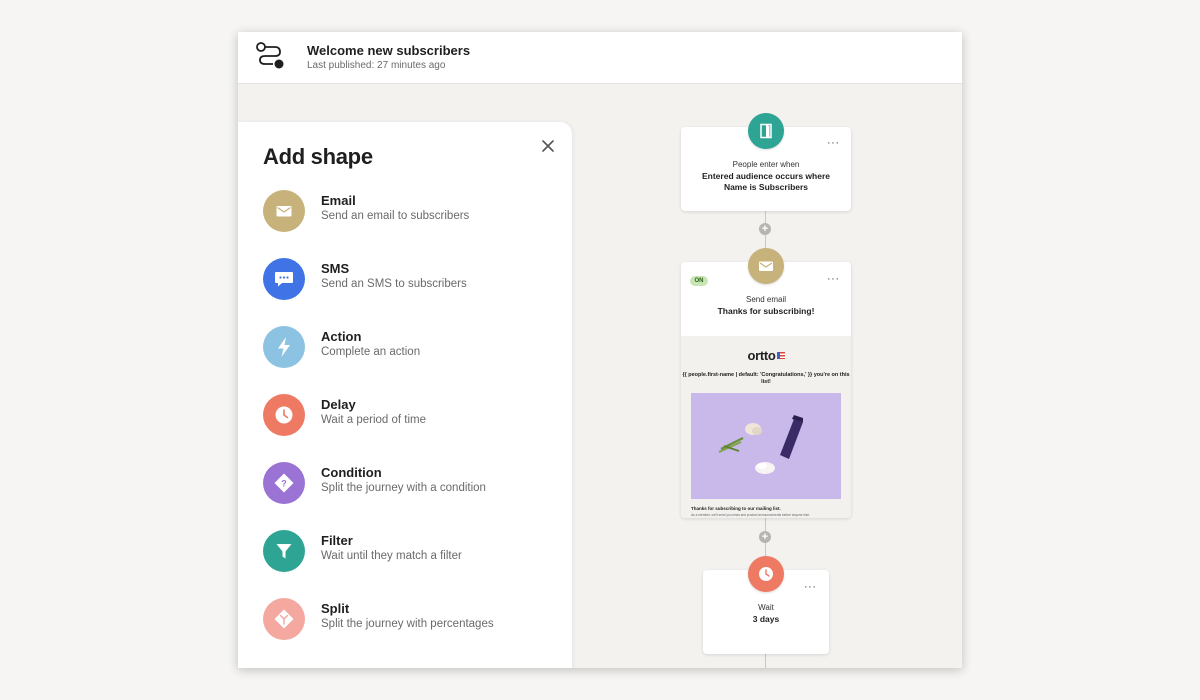 This screenshot has width=1200, height=700. I want to click on shape-item-delay: Delay Wait a period of time, so click(408, 416).